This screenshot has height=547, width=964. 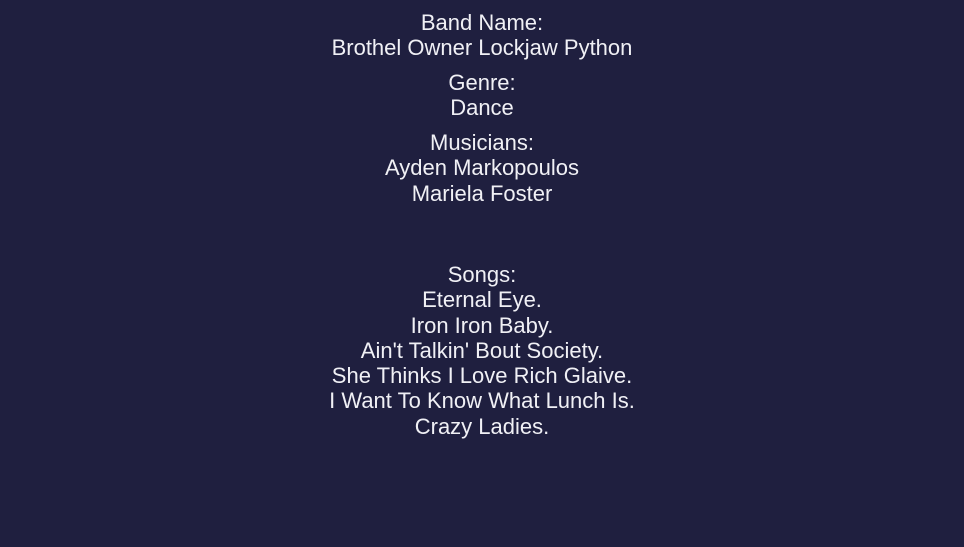 I want to click on genre-value: Dance, so click(x=482, y=108).